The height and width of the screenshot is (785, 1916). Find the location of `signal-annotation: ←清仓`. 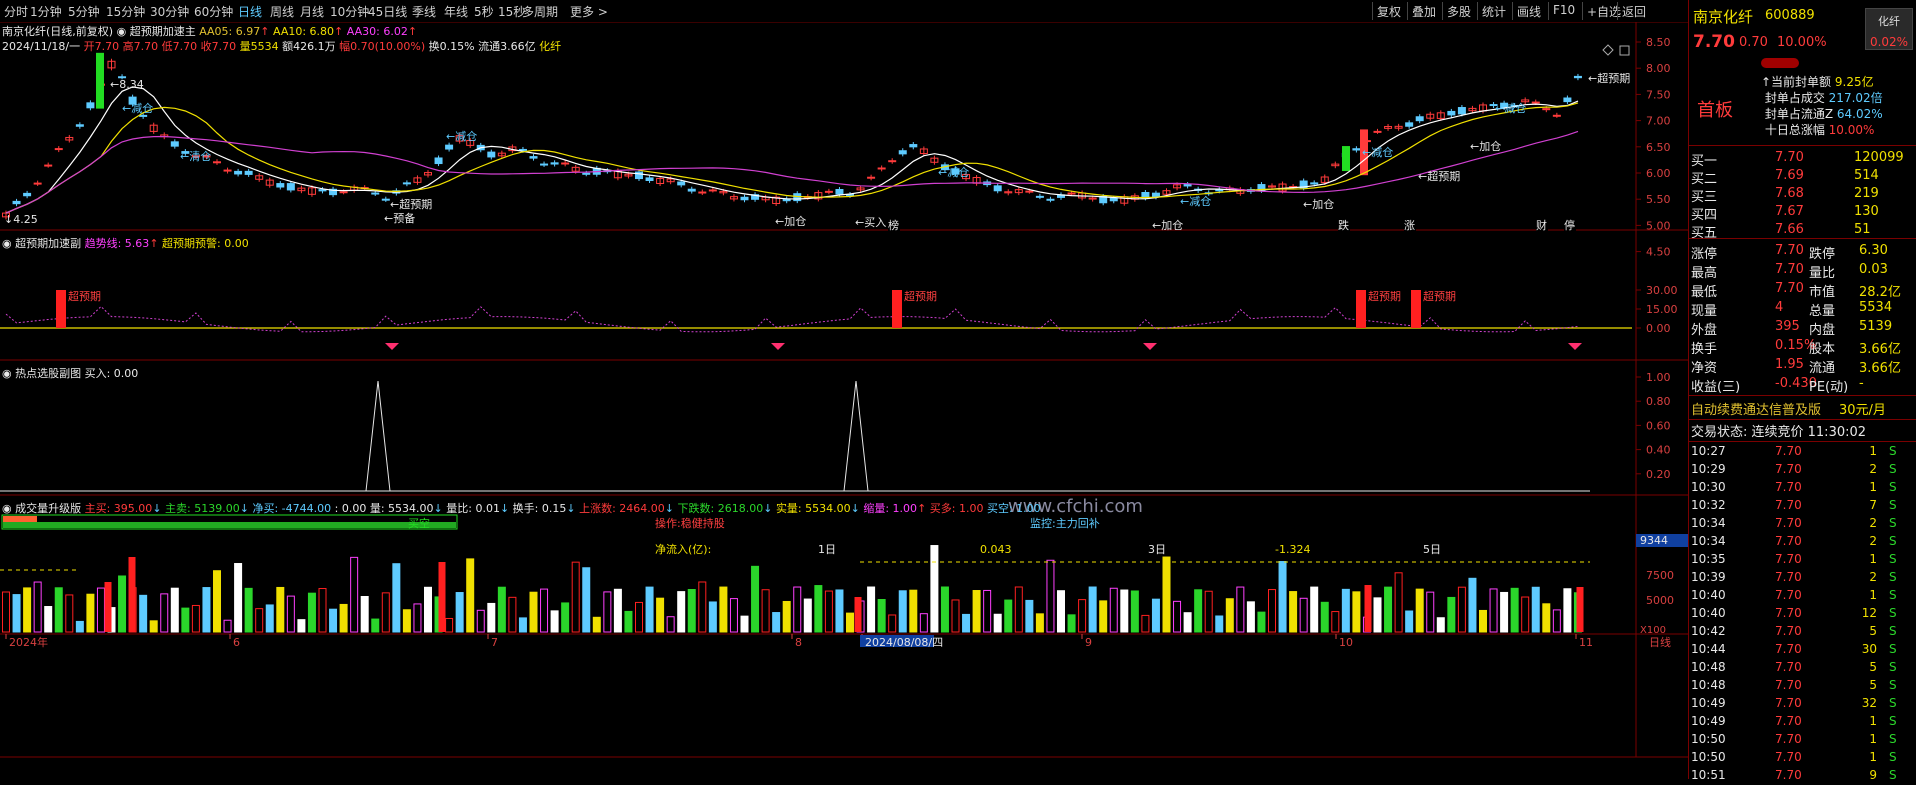

signal-annotation: ←清仓 is located at coordinates (195, 156).